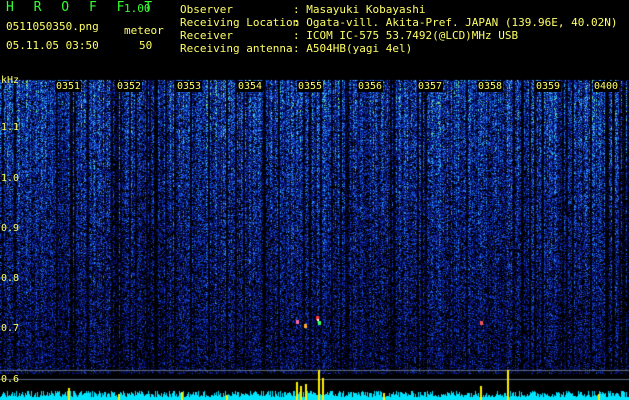  What do you see at coordinates (10, 228) in the screenshot?
I see `y-tick-label: 0.9` at bounding box center [10, 228].